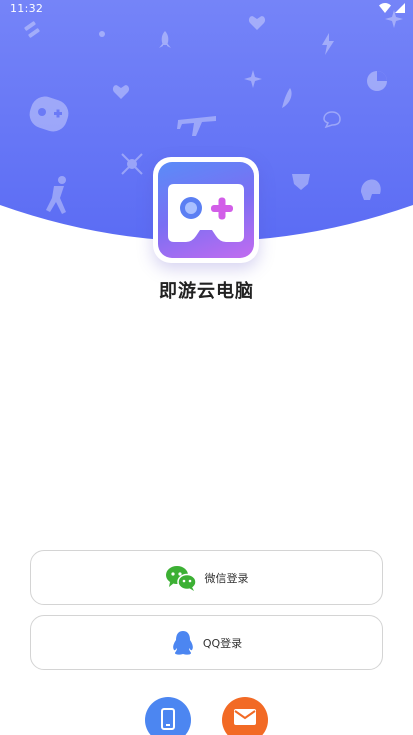 The image size is (413, 735). I want to click on satellite-icon, so click(32, 29).